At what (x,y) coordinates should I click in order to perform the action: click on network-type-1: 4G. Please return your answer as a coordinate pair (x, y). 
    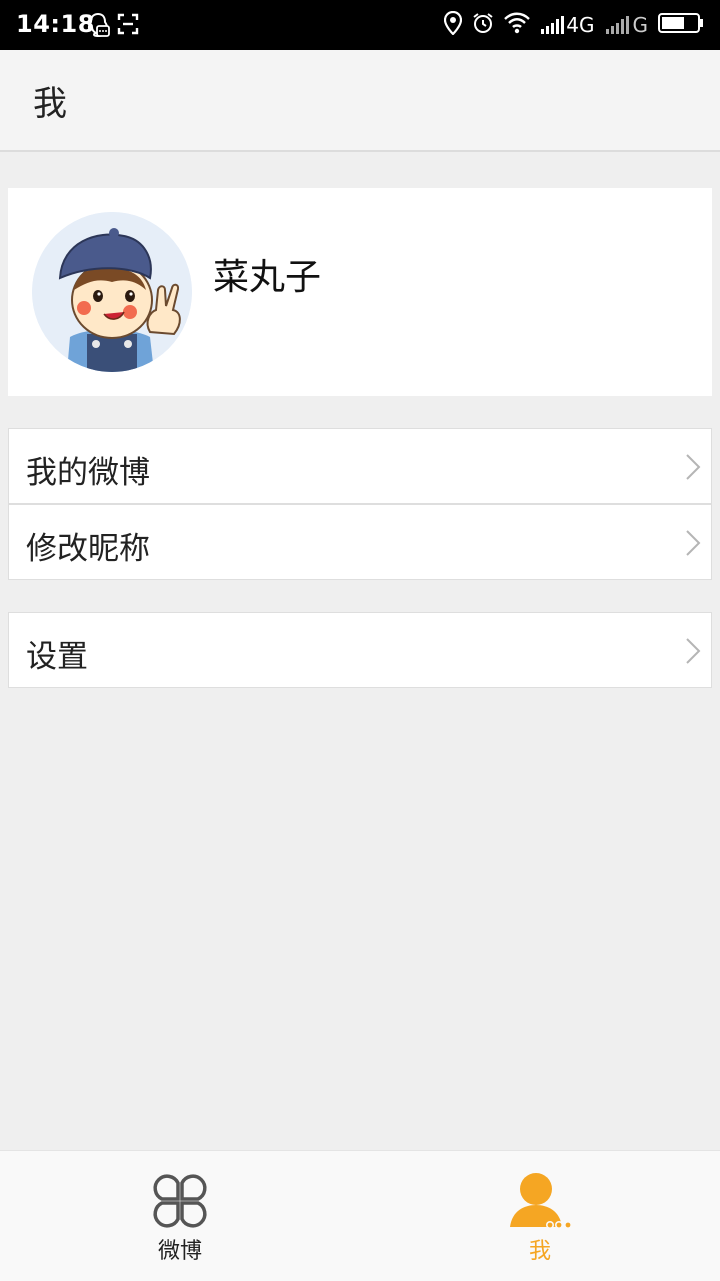
    Looking at the image, I should click on (580, 25).